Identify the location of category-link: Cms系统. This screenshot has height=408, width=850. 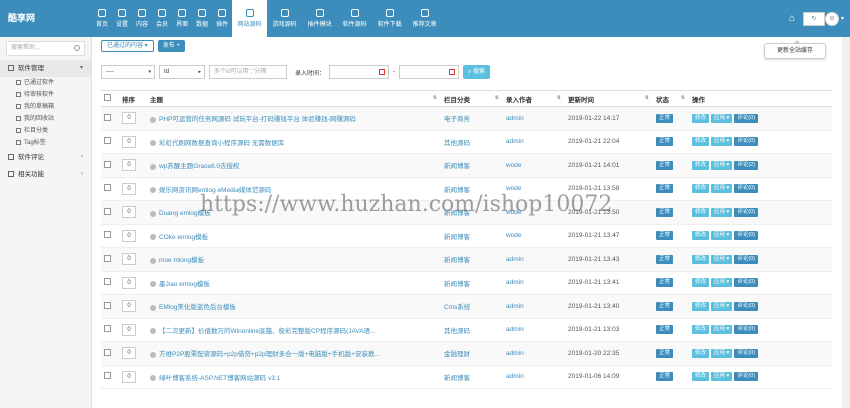
(457, 307).